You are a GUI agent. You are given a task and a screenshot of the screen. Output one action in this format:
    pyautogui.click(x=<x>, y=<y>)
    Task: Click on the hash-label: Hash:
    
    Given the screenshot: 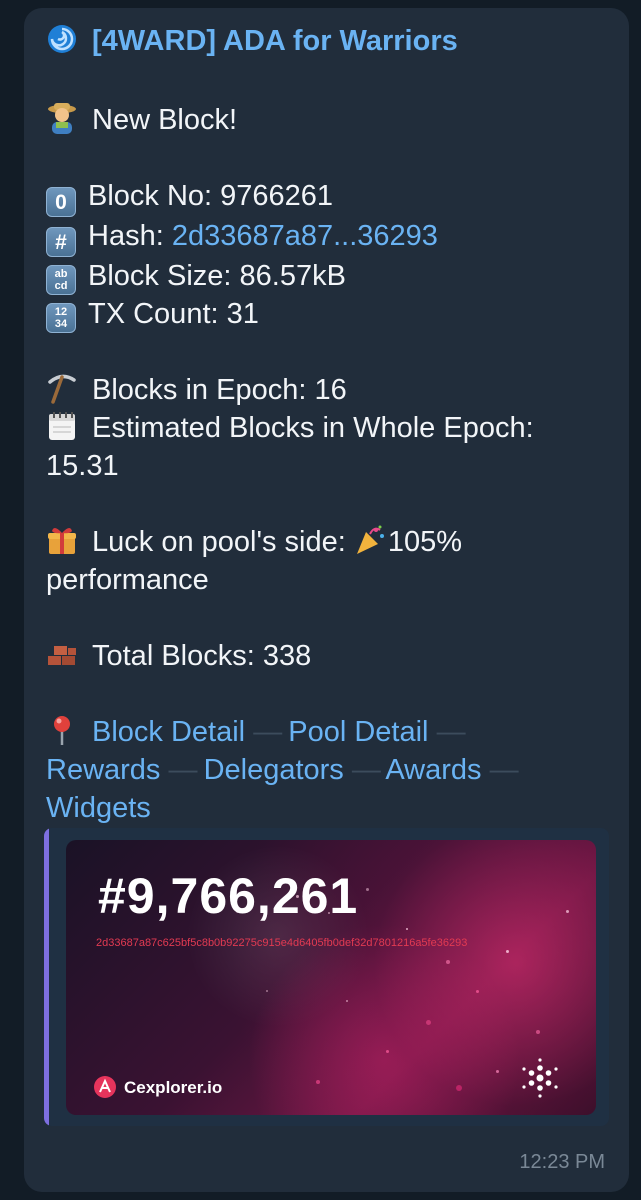 What is the action you would take?
    pyautogui.click(x=130, y=236)
    